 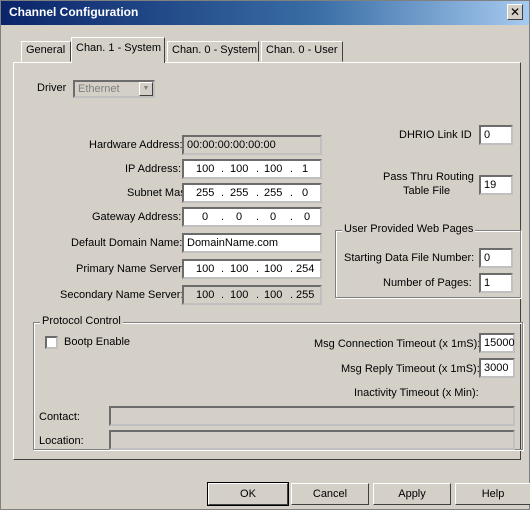 I want to click on ip-octet-1: 100, so click(x=205, y=169).